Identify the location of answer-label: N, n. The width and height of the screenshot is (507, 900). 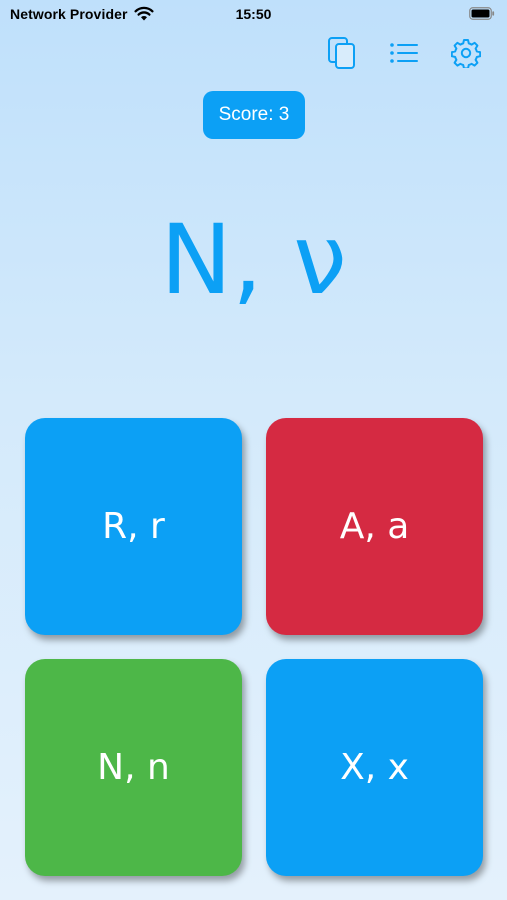
(133, 767).